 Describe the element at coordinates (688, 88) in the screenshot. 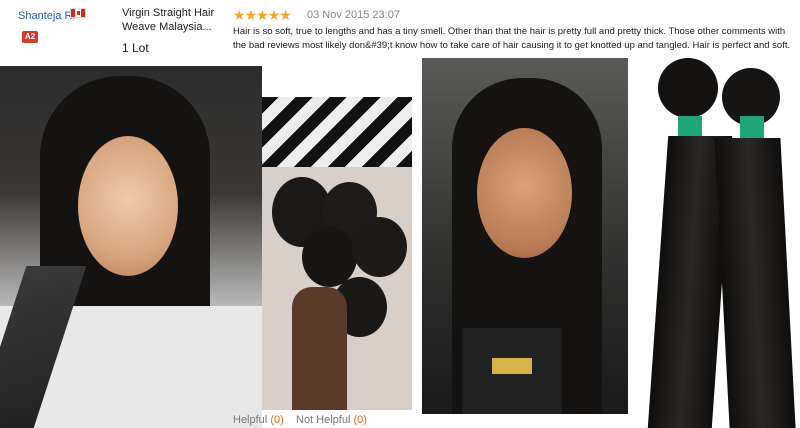

I see `bundle-top-shape` at that location.